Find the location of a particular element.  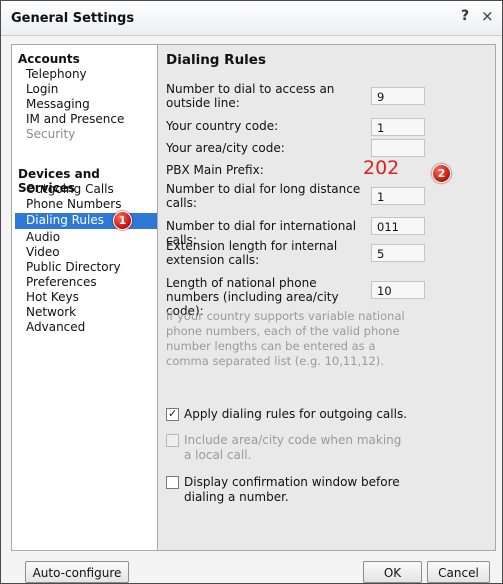

sidebar-item-dialing-rules: Dialing Rules is located at coordinates (86, 221).